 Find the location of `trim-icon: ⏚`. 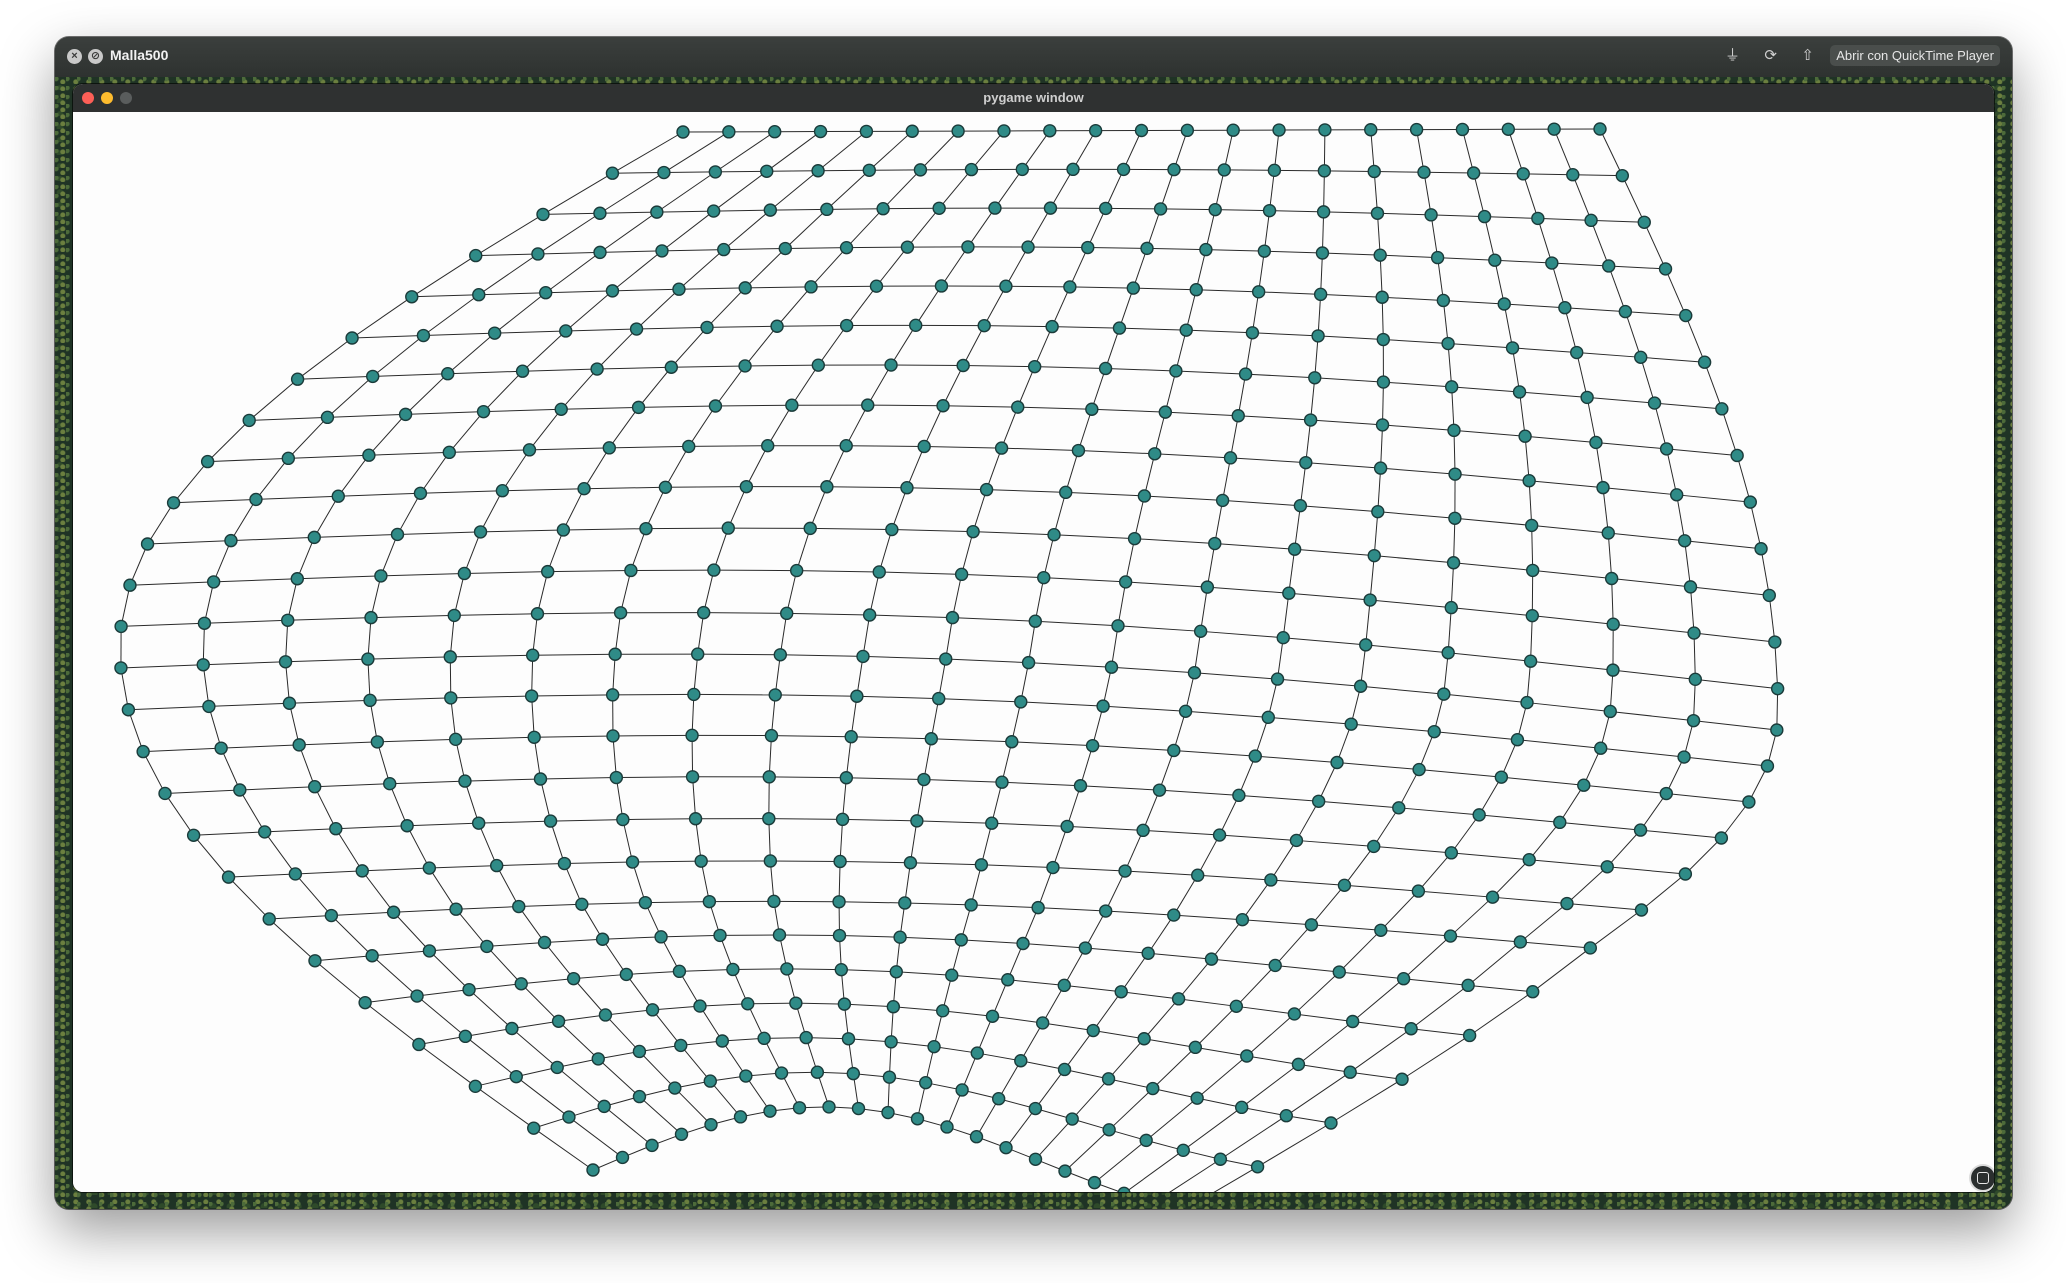

trim-icon: ⏚ is located at coordinates (1732, 56).